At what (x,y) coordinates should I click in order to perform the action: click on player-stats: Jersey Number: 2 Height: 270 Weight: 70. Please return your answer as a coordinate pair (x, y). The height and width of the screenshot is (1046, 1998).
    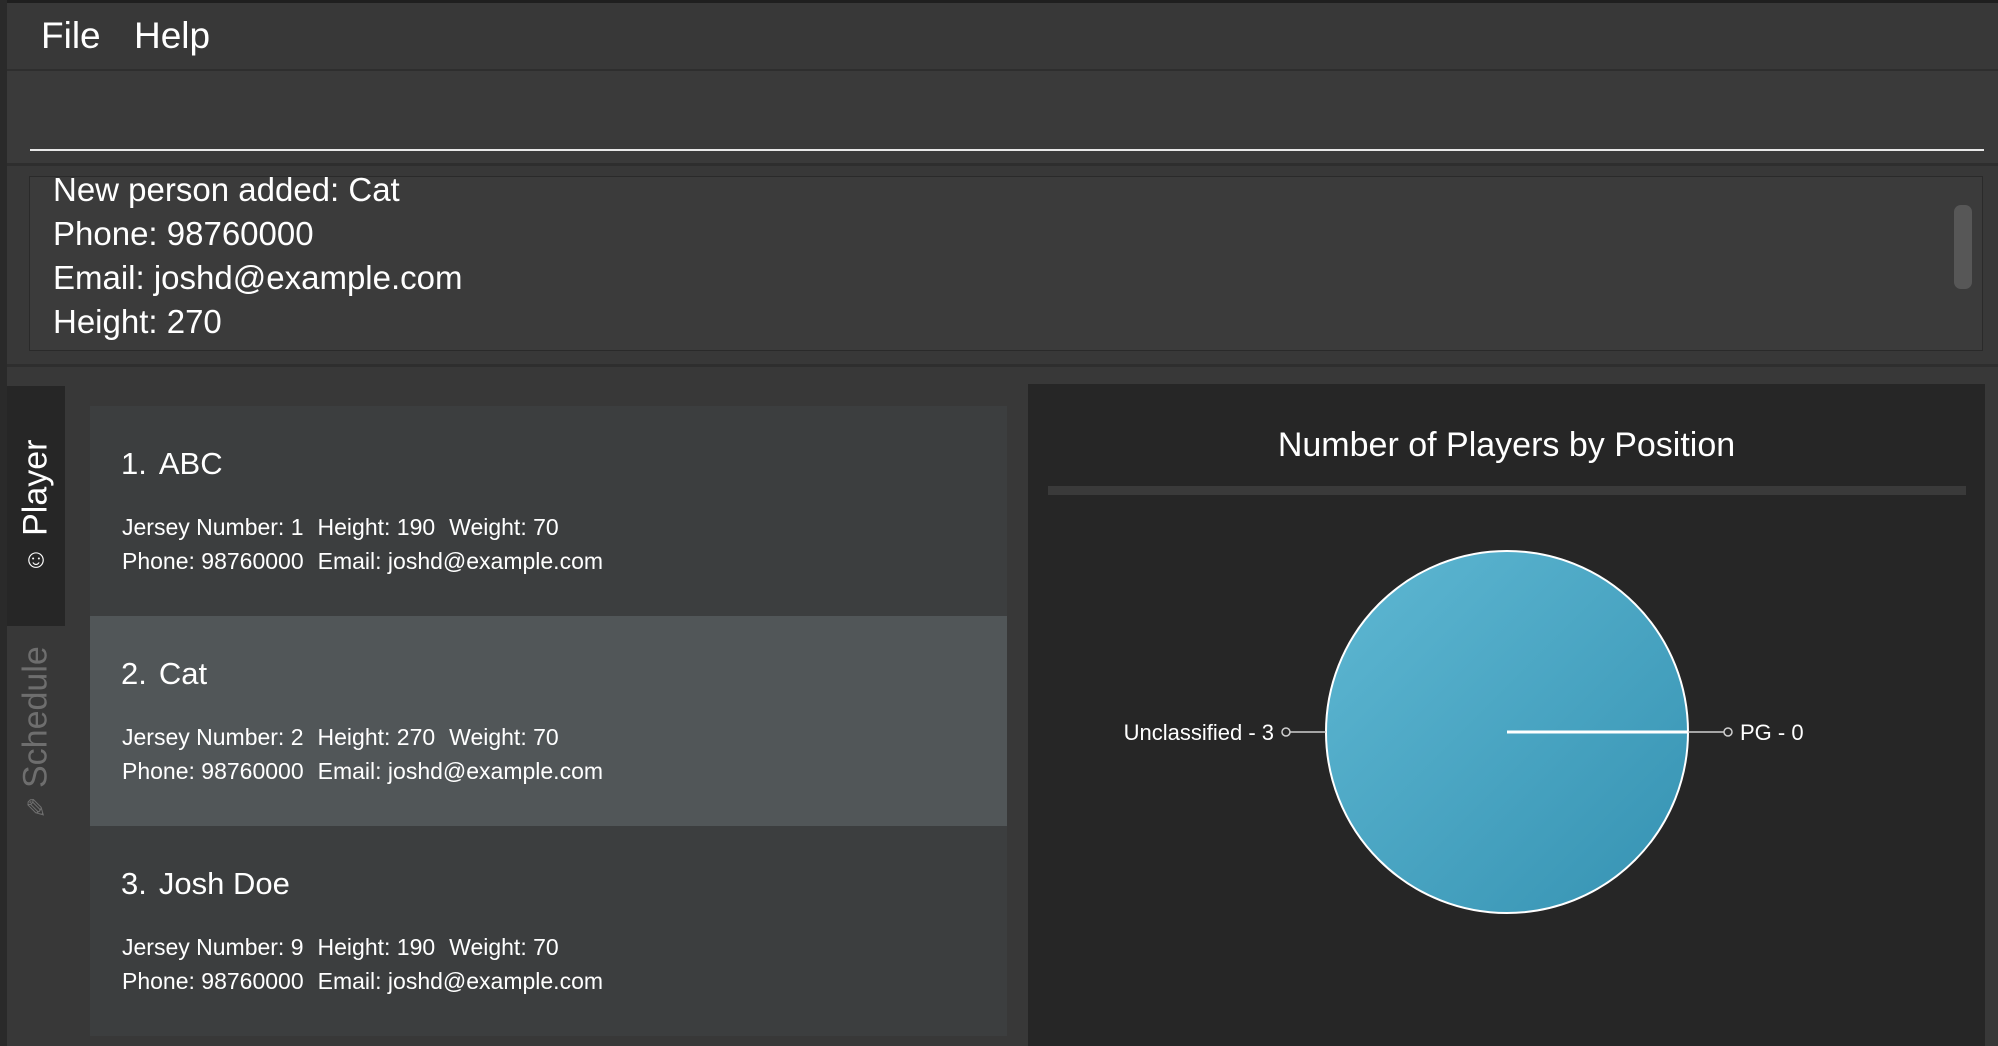
    Looking at the image, I should click on (347, 737).